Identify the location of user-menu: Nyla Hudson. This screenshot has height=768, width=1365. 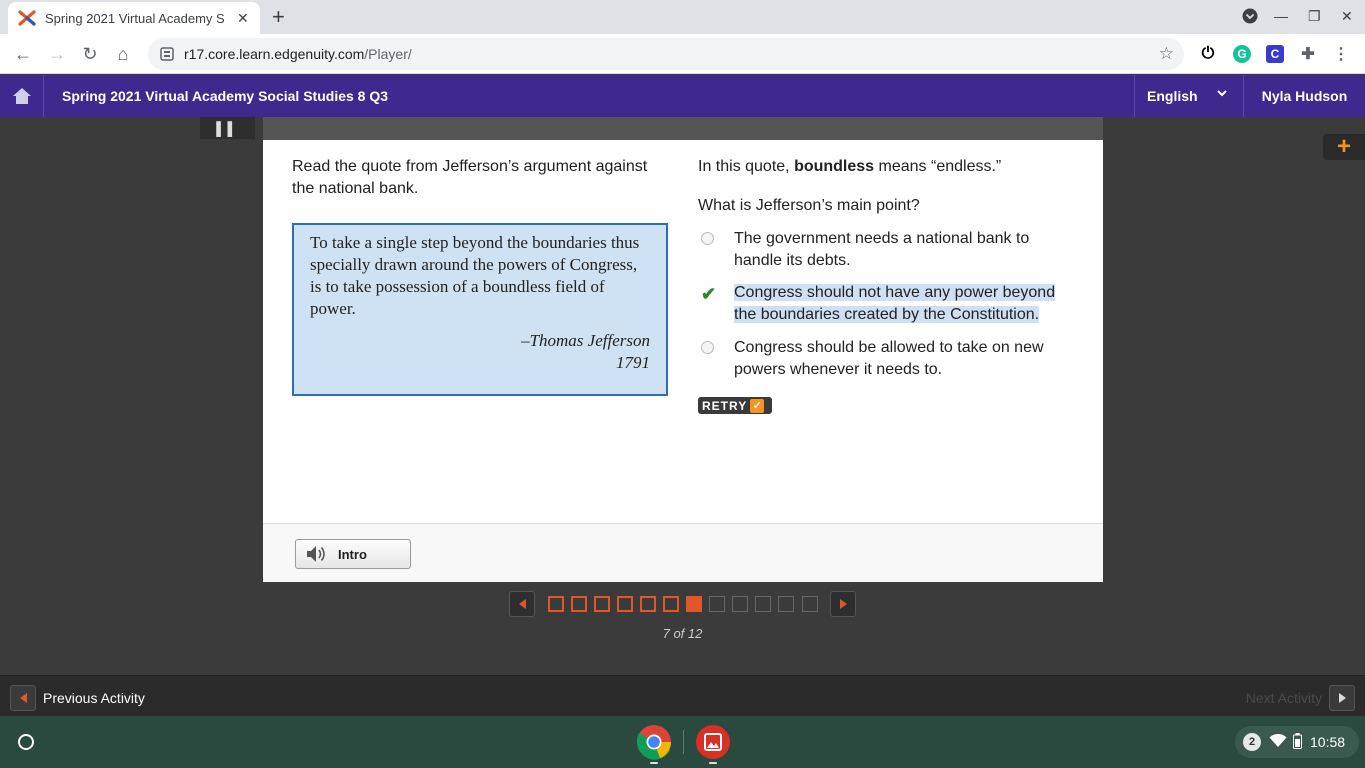
(1304, 96).